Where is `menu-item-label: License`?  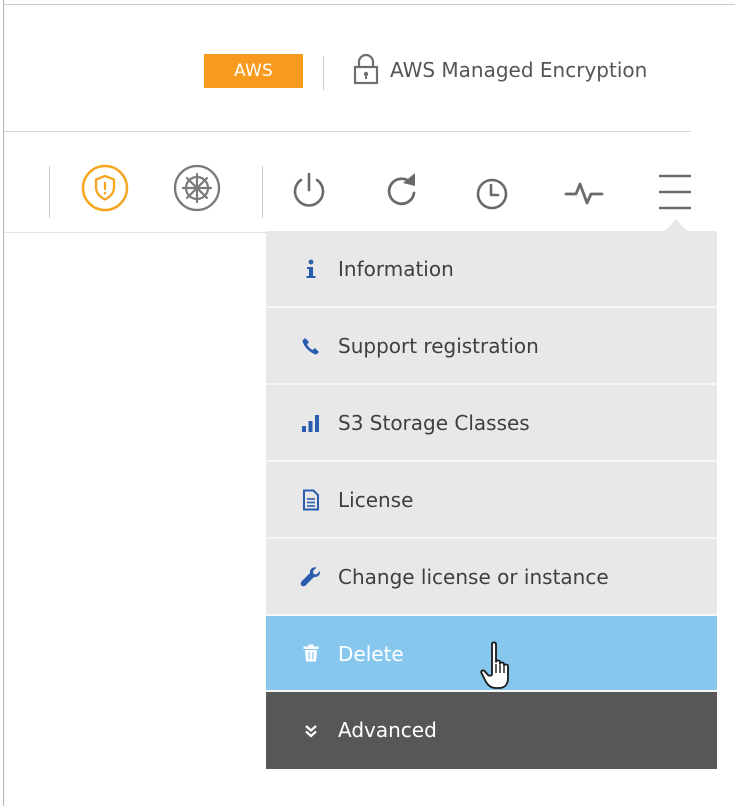 menu-item-label: License is located at coordinates (376, 500).